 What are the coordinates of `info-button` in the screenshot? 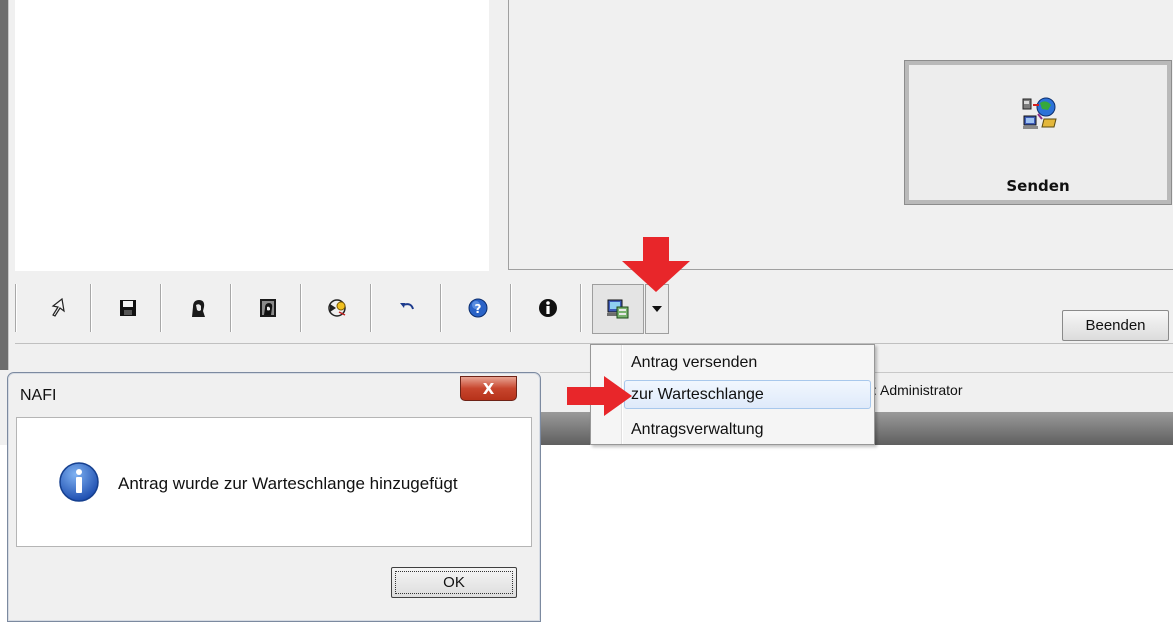 It's located at (548, 308).